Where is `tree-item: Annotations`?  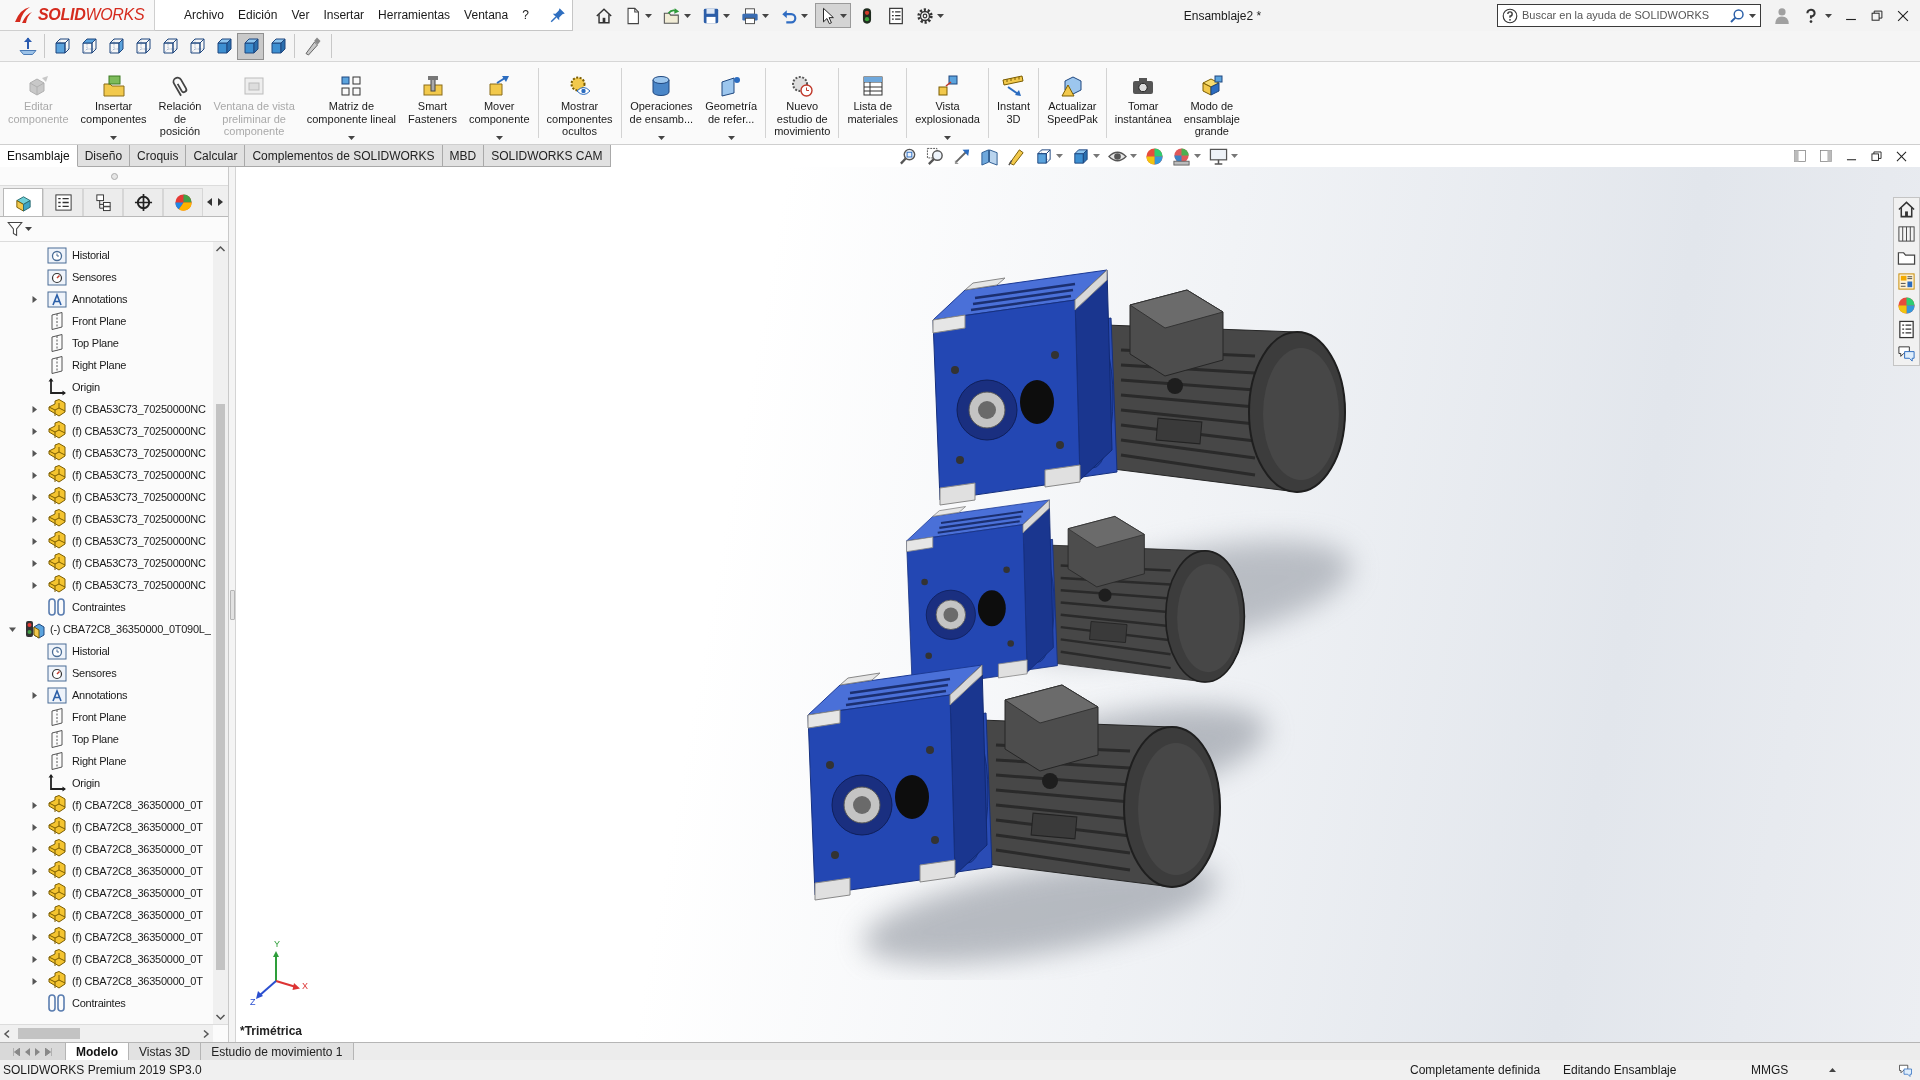 tree-item: Annotations is located at coordinates (100, 695).